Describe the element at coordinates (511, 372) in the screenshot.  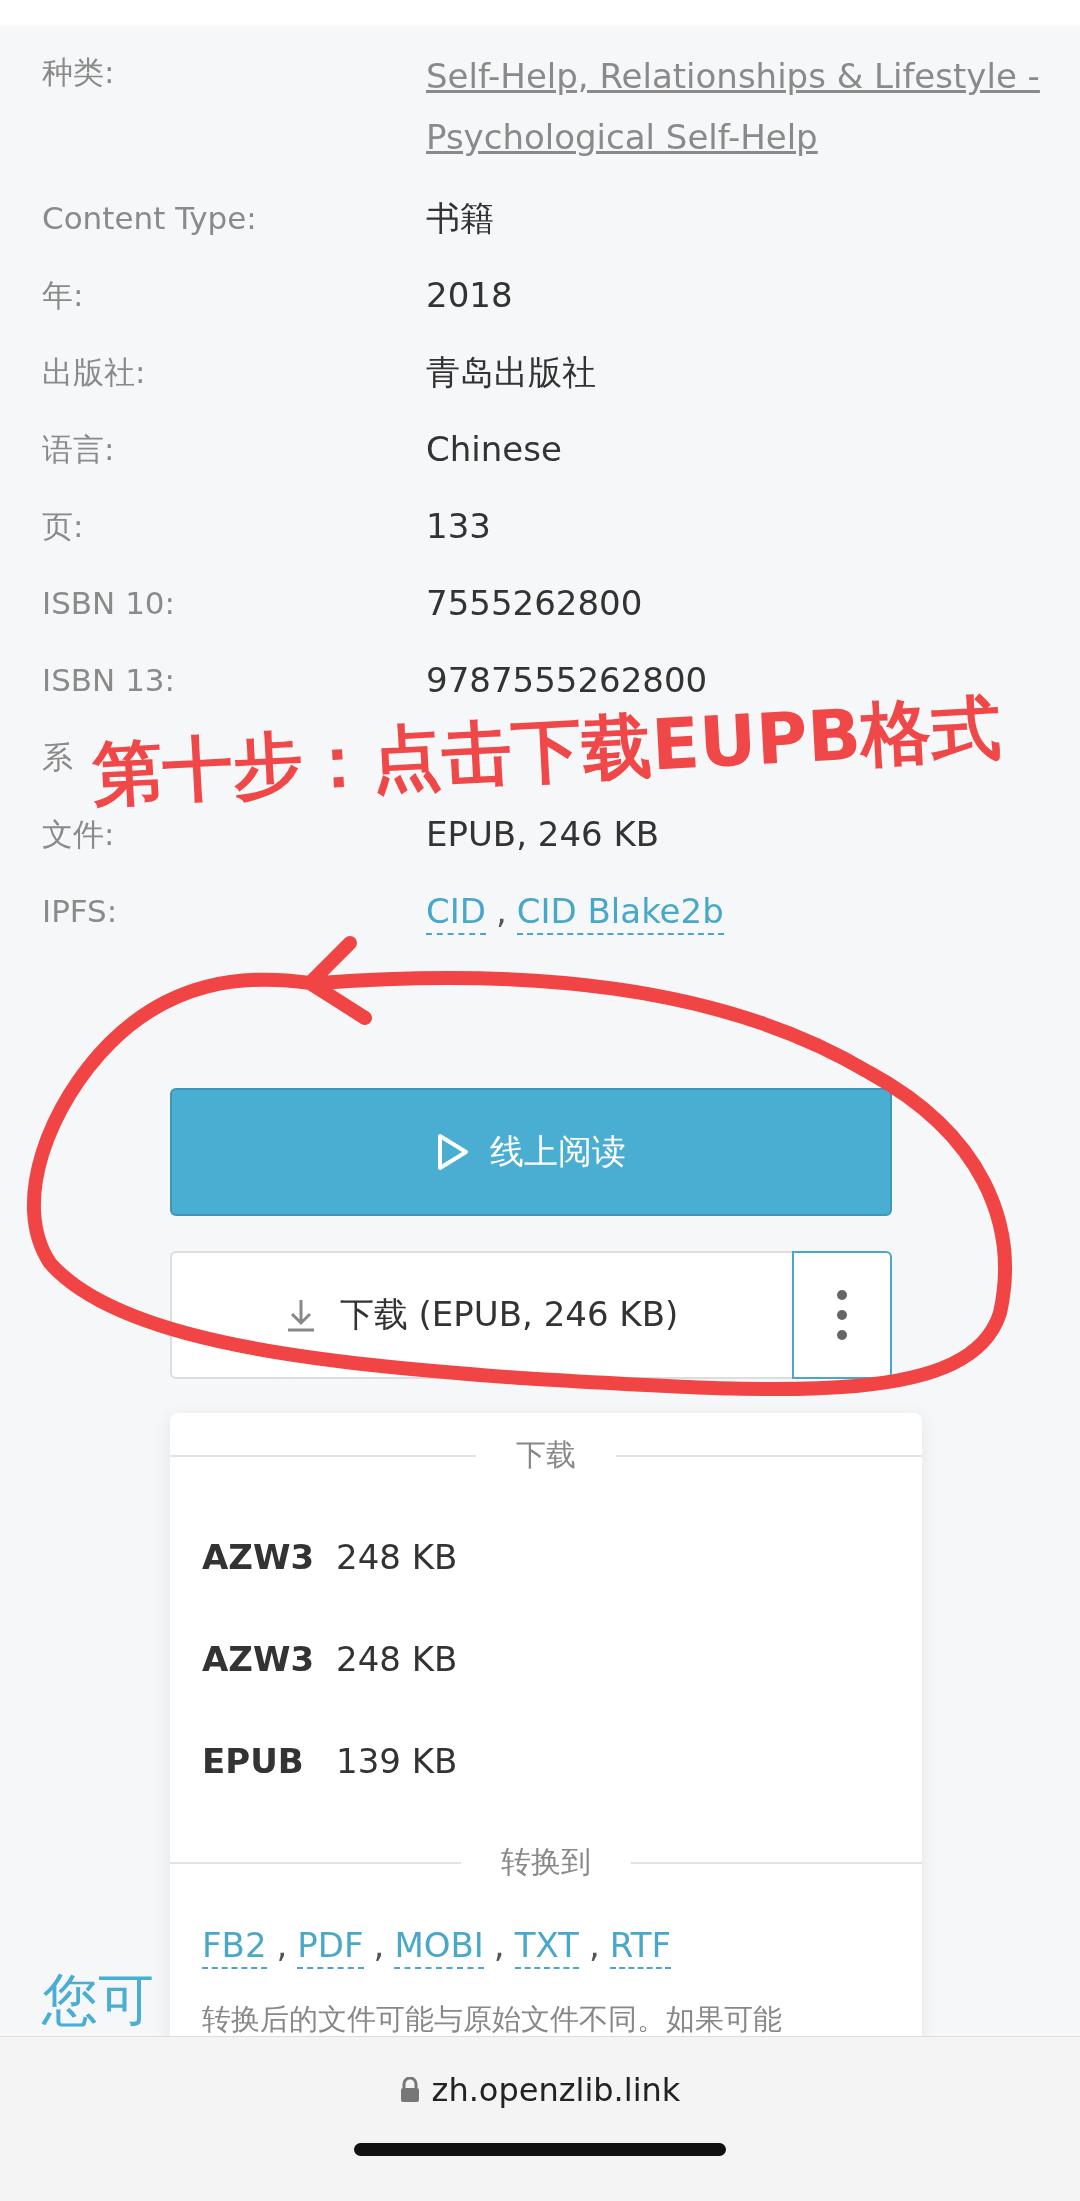
I see `detail-value: 青岛出版社` at that location.